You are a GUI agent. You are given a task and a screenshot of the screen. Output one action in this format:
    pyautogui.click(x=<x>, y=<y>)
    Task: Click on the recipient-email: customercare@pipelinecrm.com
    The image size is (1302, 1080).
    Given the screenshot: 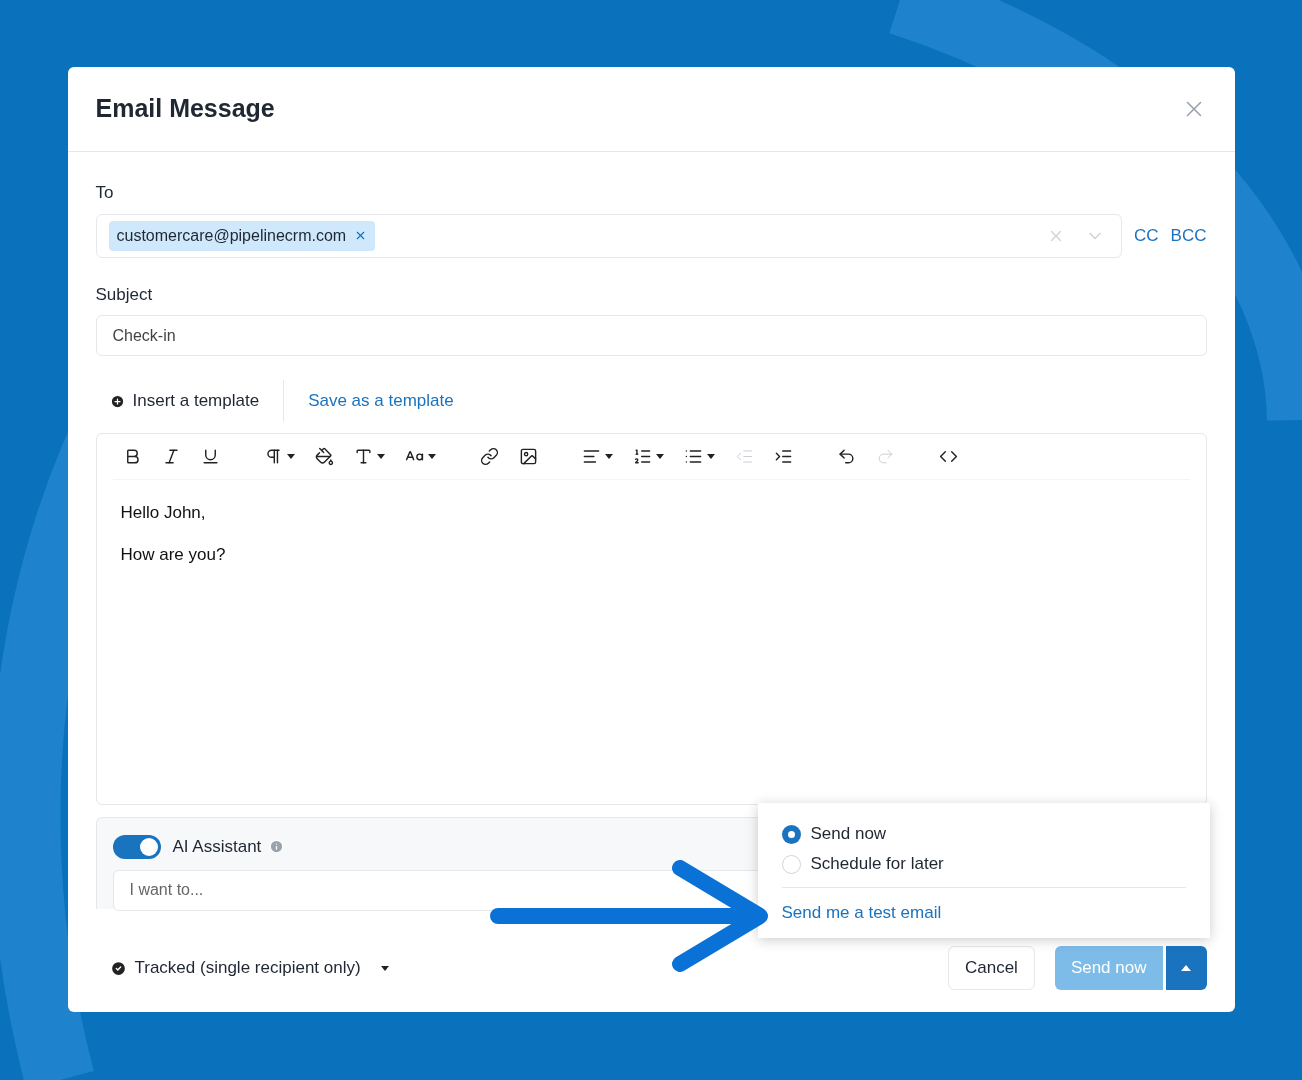 What is the action you would take?
    pyautogui.click(x=231, y=235)
    